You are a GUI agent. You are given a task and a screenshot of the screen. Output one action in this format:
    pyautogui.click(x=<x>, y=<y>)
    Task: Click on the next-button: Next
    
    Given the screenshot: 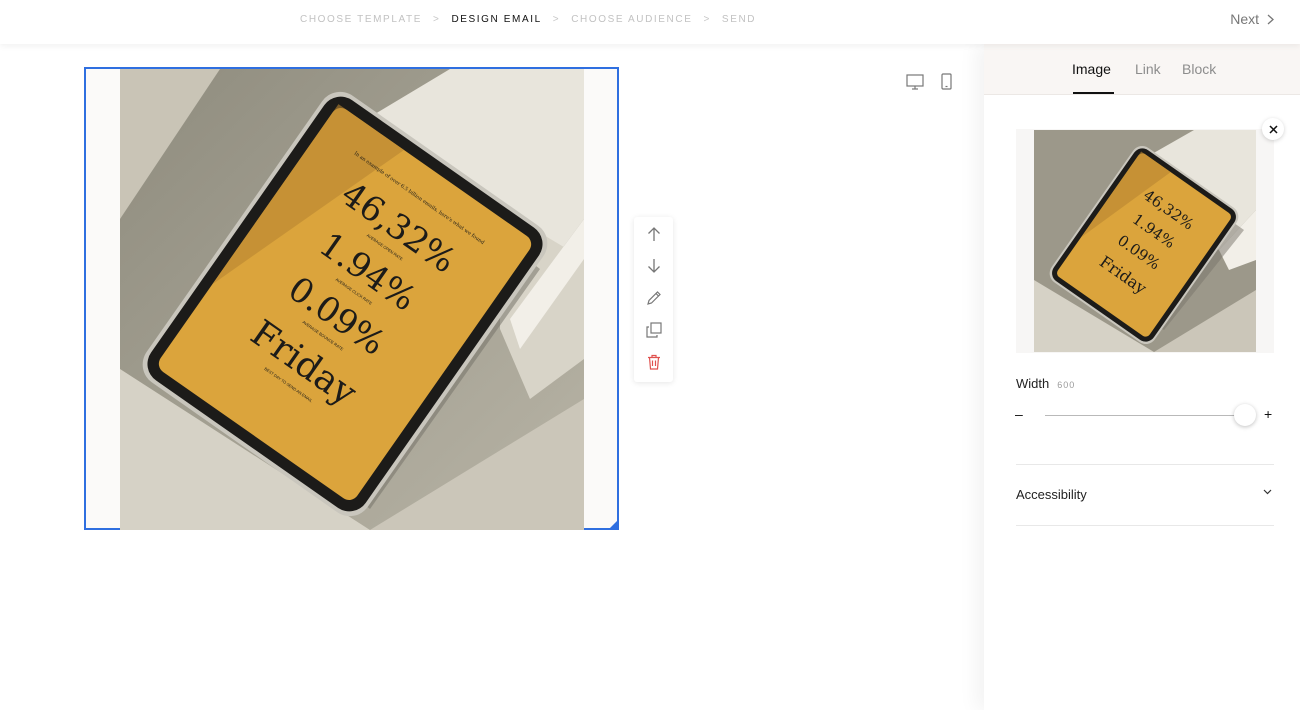 What is the action you would take?
    pyautogui.click(x=1252, y=19)
    